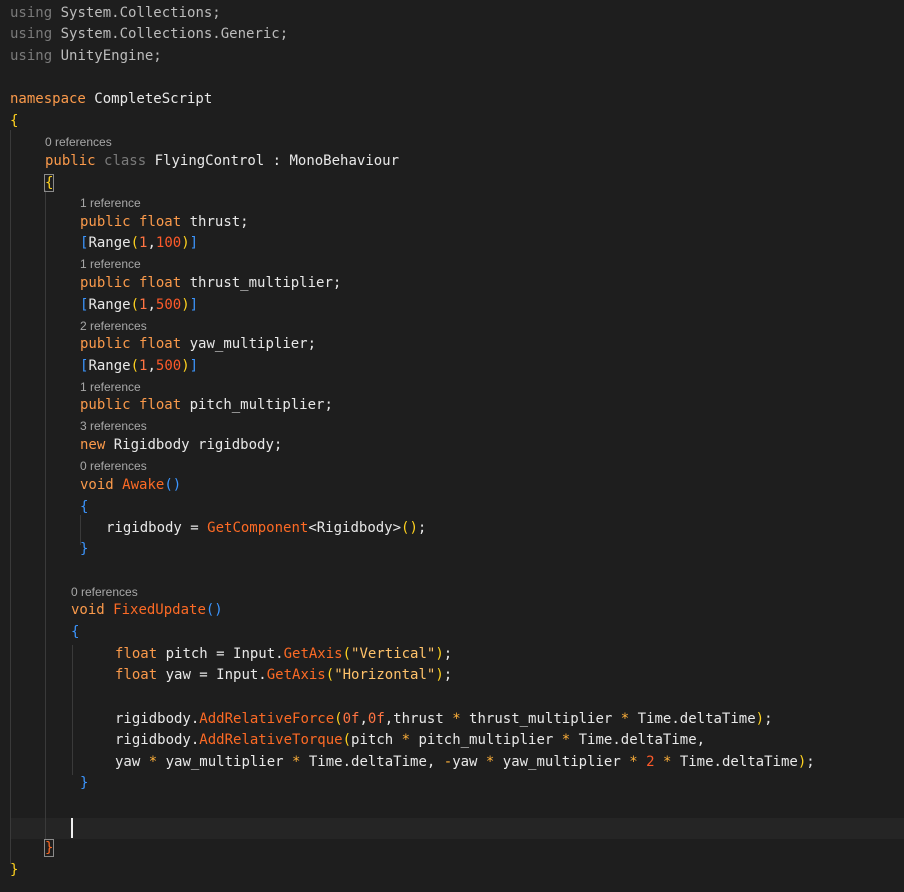 Image resolution: width=904 pixels, height=892 pixels. Describe the element at coordinates (157, 740) in the screenshot. I see `code-token: rigidbody.` at that location.